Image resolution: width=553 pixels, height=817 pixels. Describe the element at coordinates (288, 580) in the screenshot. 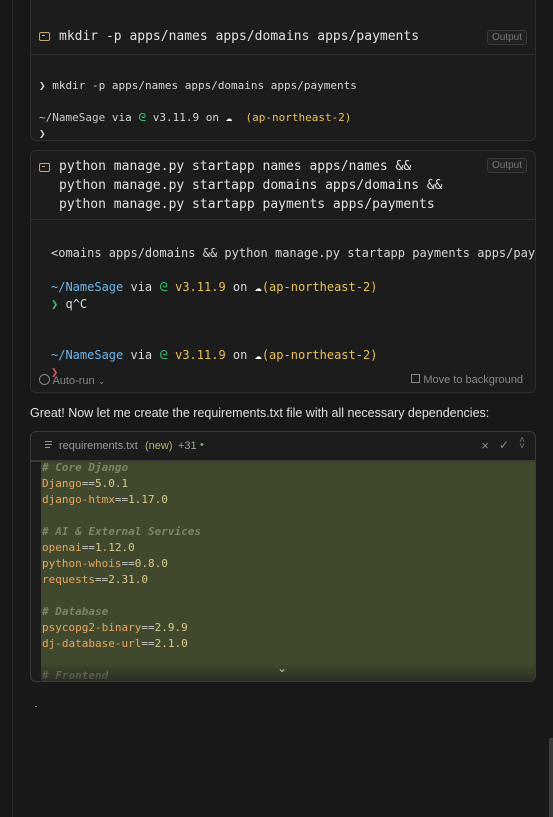

I see `code-line: requests==2.31.0` at that location.